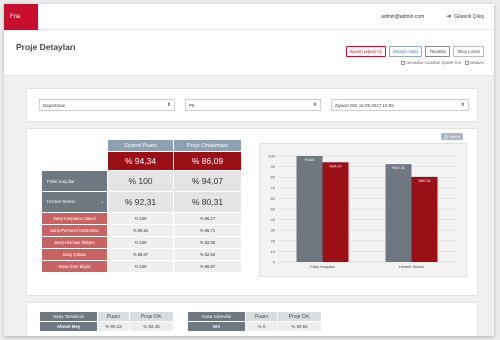 The width and height of the screenshot is (500, 340). What do you see at coordinates (21, 17) in the screenshot?
I see `brand-logo: Fna` at bounding box center [21, 17].